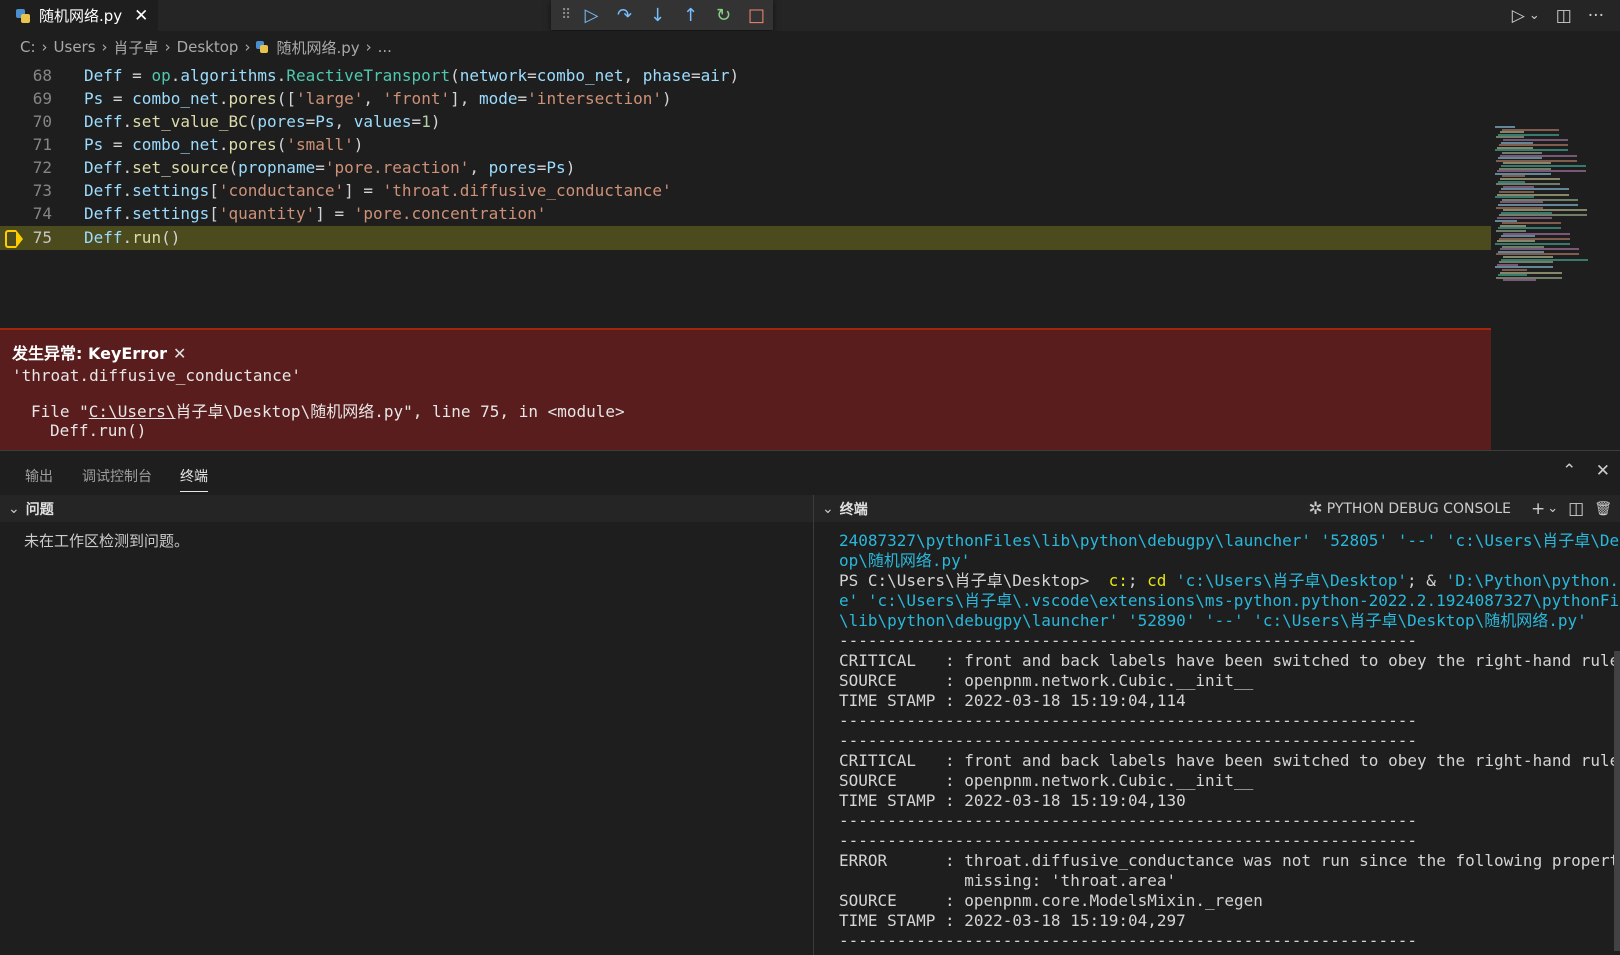 The image size is (1620, 955). I want to click on terminal-scrollbar, so click(1617, 801).